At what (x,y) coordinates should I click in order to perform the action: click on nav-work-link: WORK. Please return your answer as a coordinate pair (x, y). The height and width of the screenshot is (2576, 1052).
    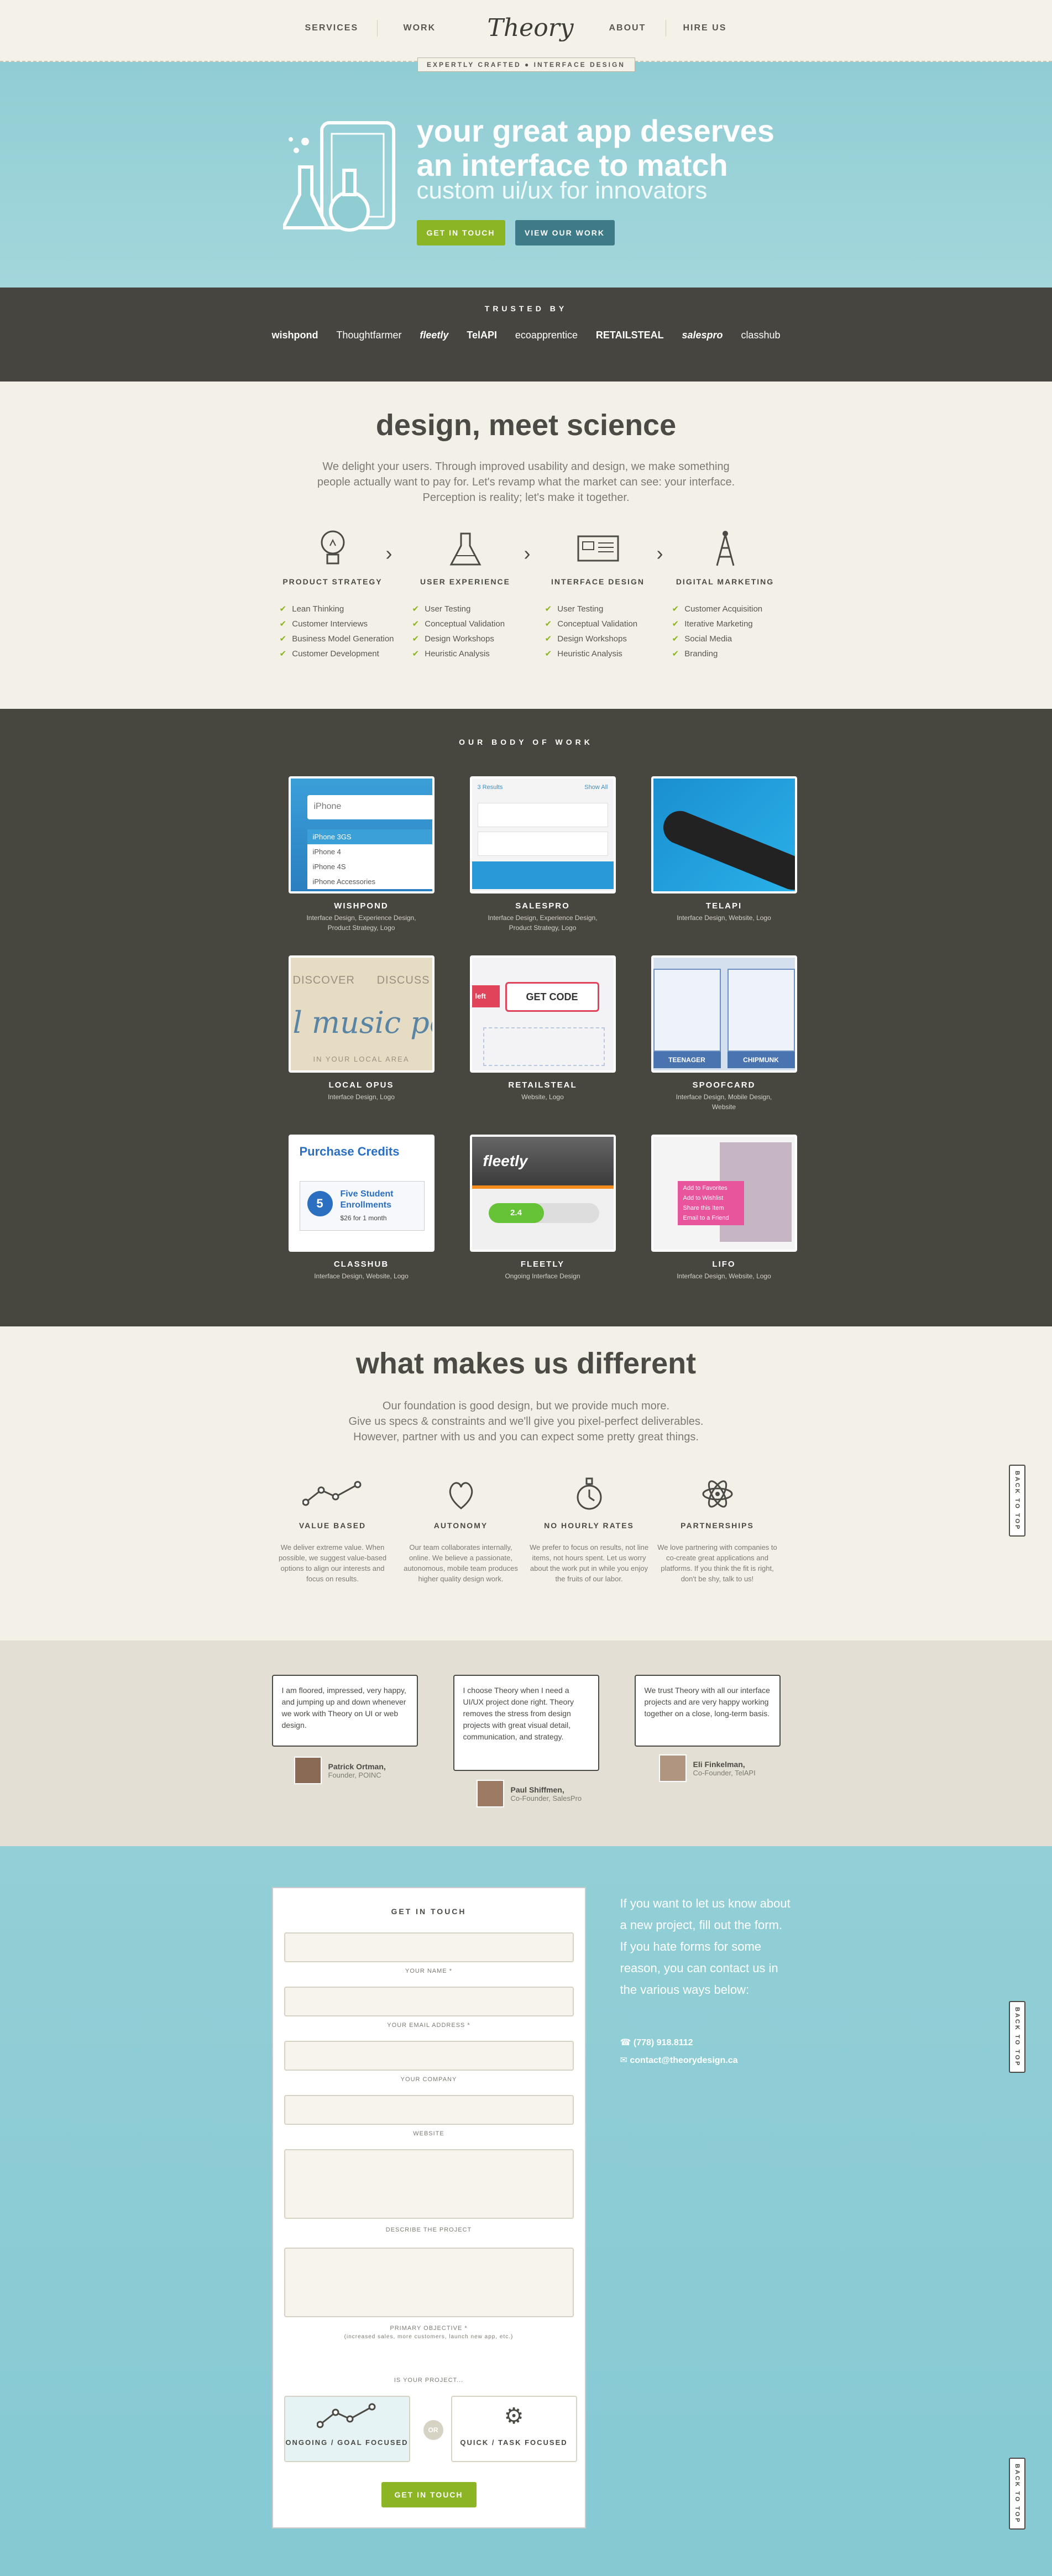
    Looking at the image, I should click on (420, 28).